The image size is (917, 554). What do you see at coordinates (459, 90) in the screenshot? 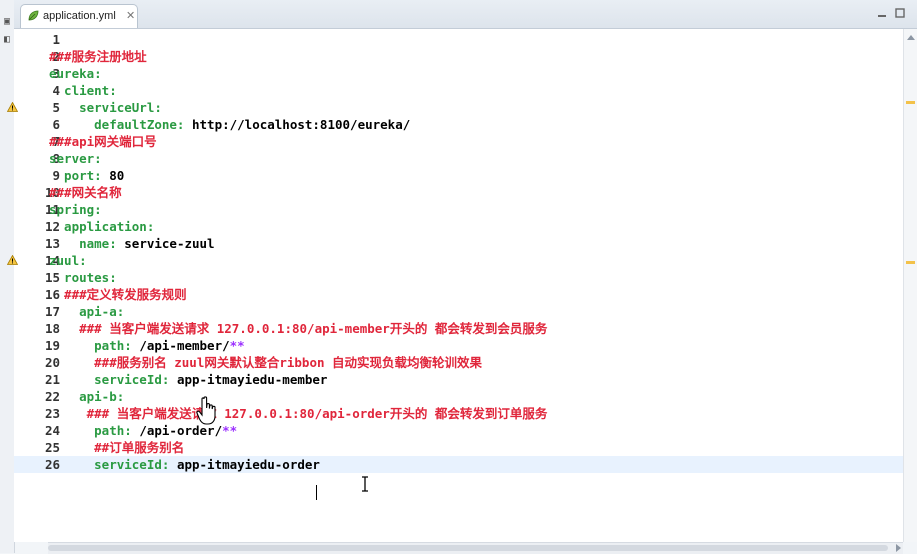
I see `code-line: 4 client:` at bounding box center [459, 90].